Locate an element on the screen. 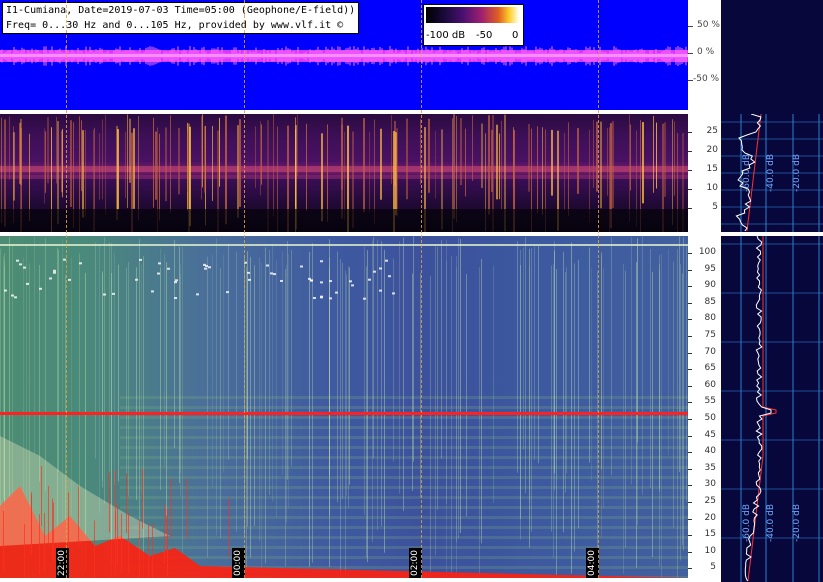 This screenshot has height=582, width=823. scale-min-label: -100 dB is located at coordinates (446, 35).